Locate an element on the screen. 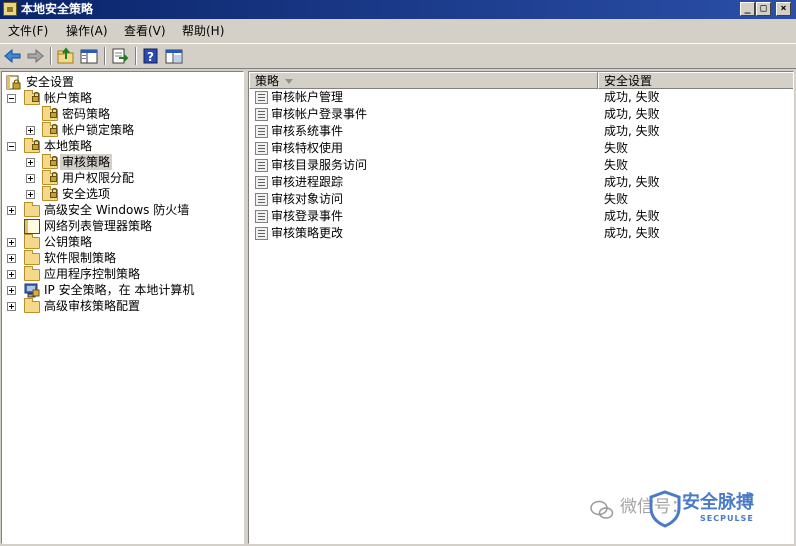 This screenshot has width=796, height=546. tree-item-label: 本地策略 is located at coordinates (68, 146).